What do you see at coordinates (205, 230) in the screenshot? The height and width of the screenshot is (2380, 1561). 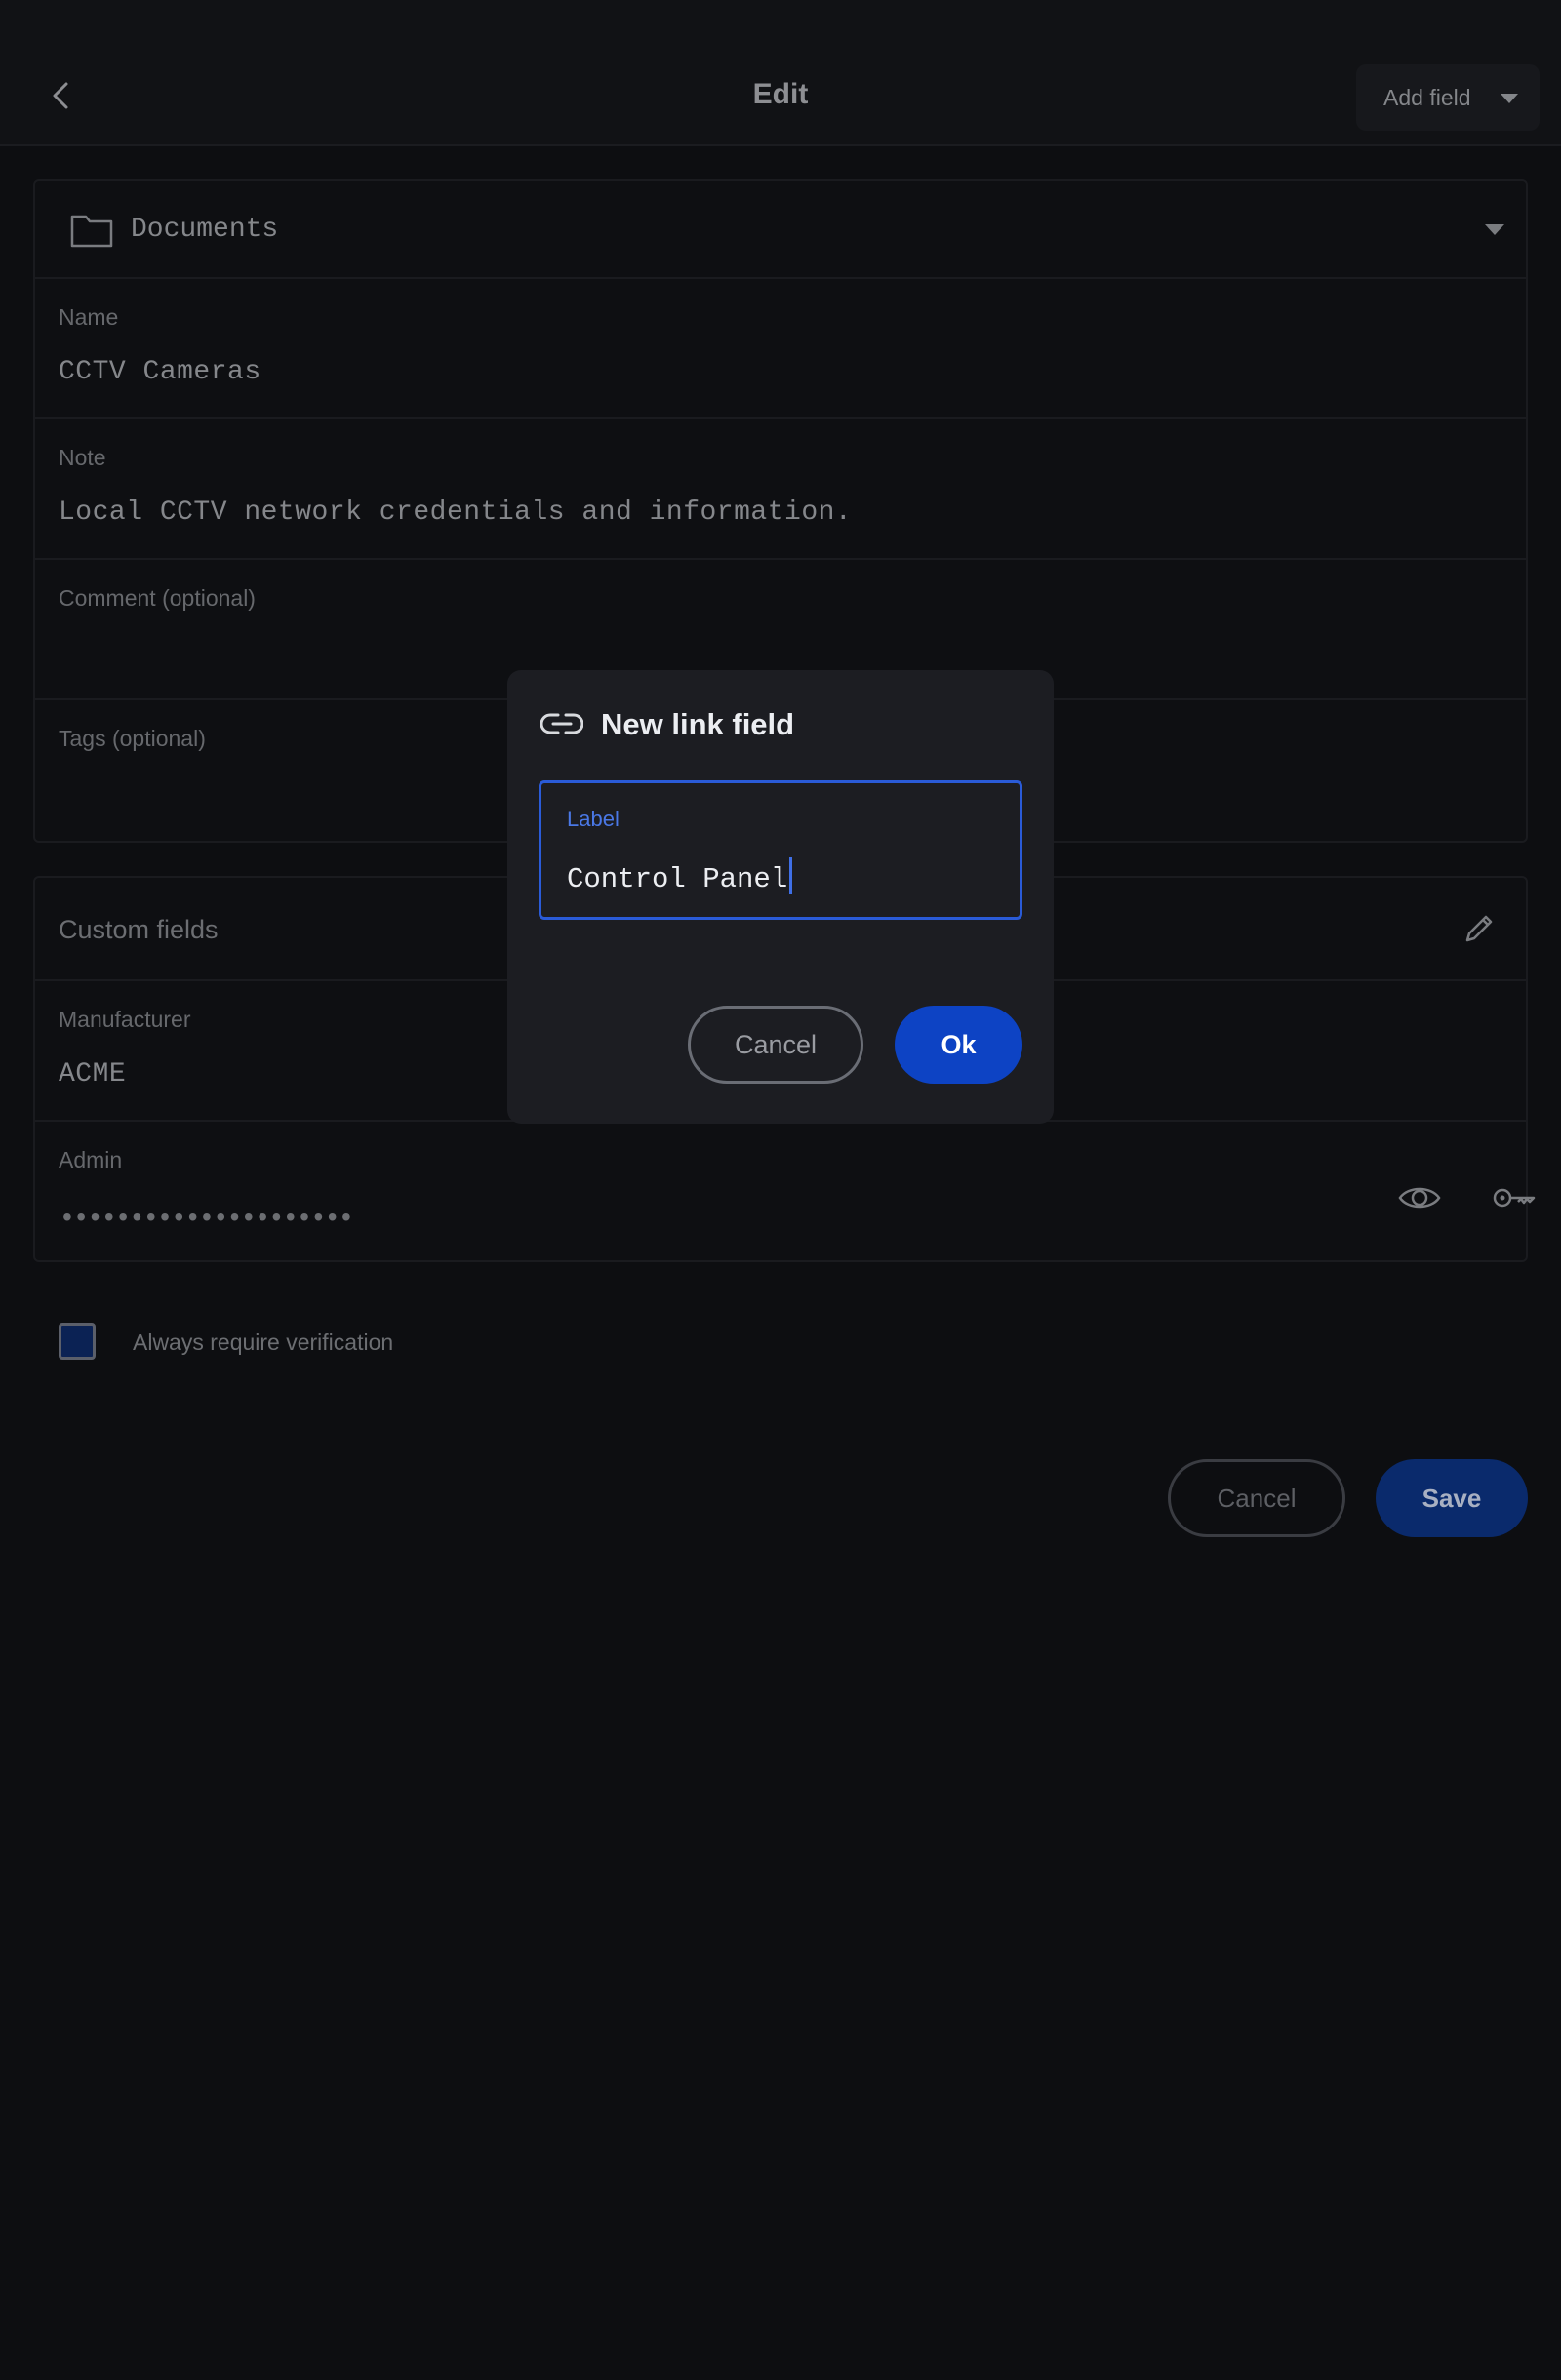 I see `folder-name: Documents` at bounding box center [205, 230].